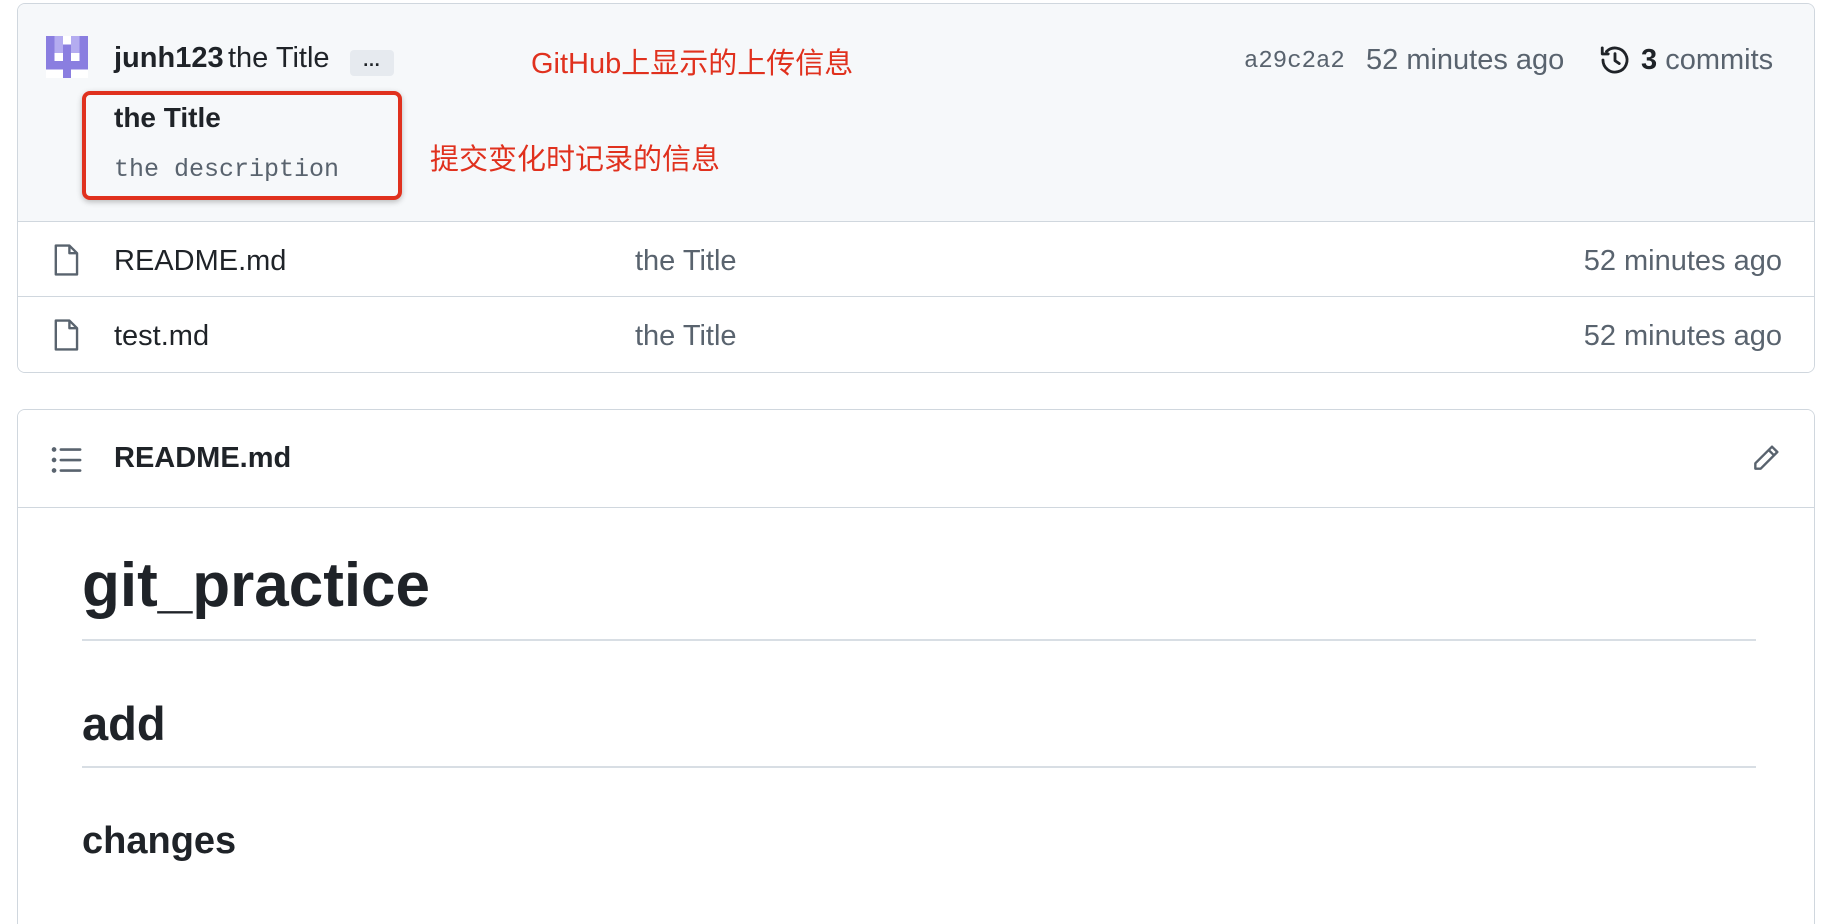 This screenshot has width=1832, height=924. What do you see at coordinates (203, 458) in the screenshot?
I see `readme-filename: README.md` at bounding box center [203, 458].